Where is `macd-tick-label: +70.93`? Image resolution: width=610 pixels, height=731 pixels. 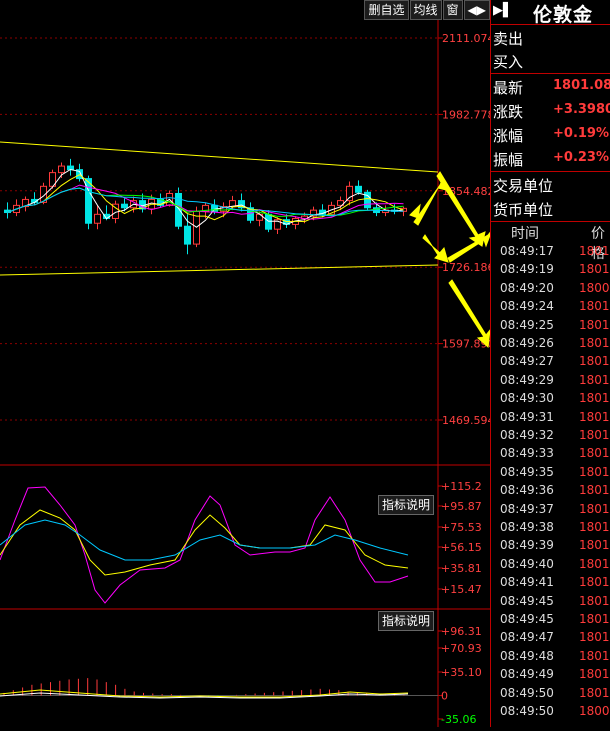 macd-tick-label: +70.93 is located at coordinates (461, 648).